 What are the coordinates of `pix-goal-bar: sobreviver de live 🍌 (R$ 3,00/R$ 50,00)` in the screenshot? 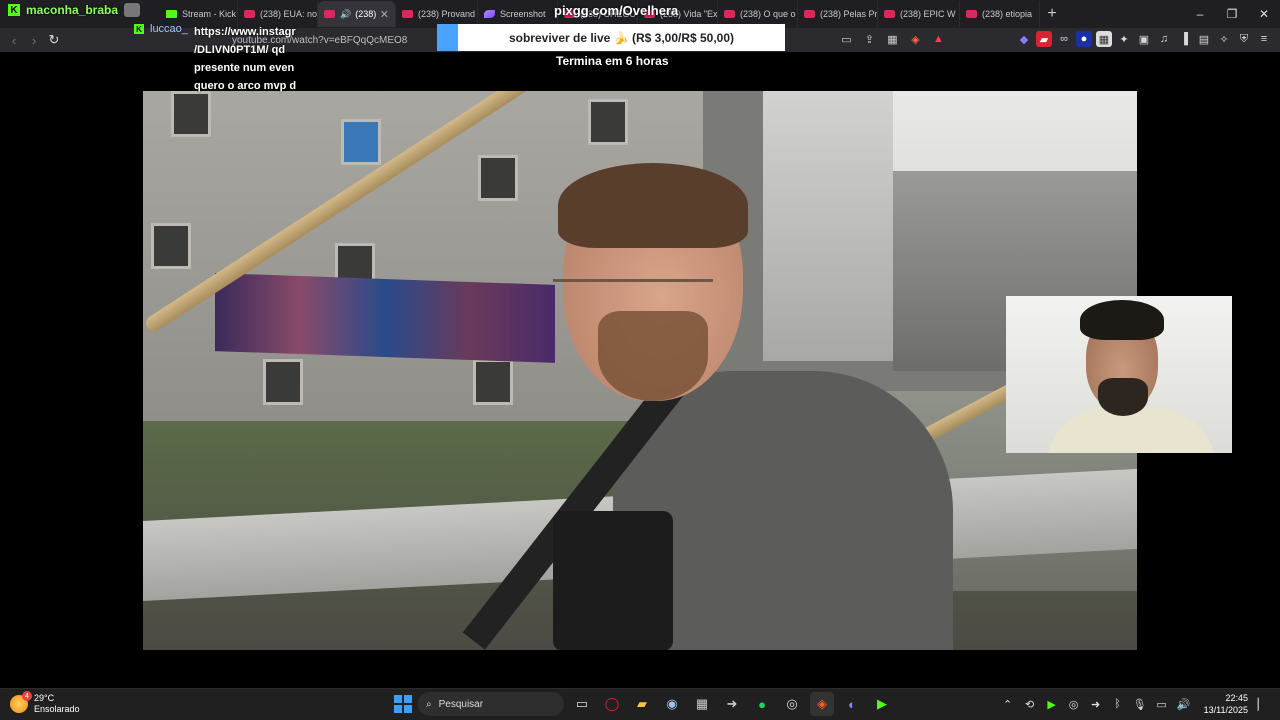 It's located at (611, 37).